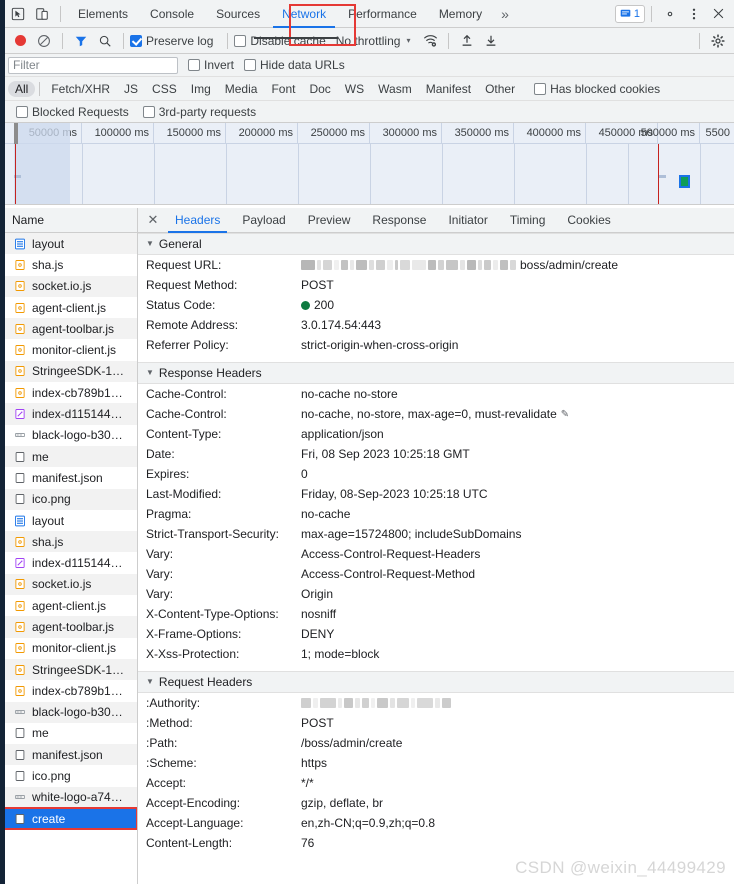  I want to click on throttling-dropdown: No throttling ▾, so click(373, 41).